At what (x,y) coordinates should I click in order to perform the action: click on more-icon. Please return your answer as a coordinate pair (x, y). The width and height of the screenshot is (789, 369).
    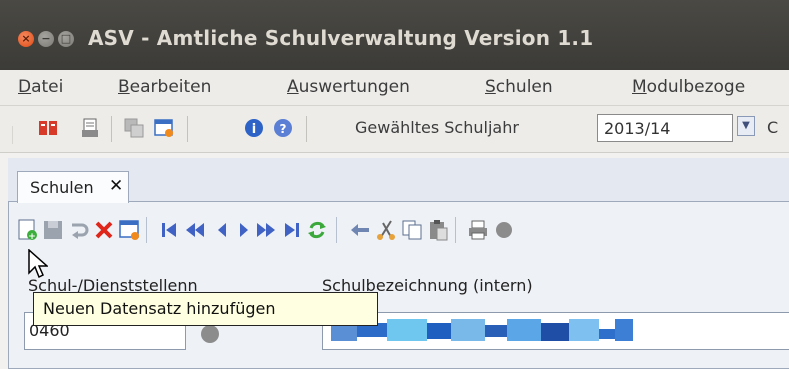
    Looking at the image, I should click on (504, 230).